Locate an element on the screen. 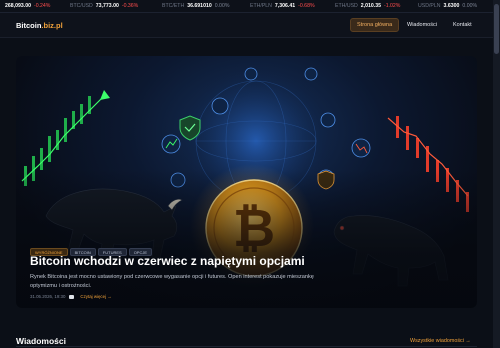 The height and width of the screenshot is (348, 500). ticker-item: USD/PLN 3.6300 0.00% is located at coordinates (448, 6).